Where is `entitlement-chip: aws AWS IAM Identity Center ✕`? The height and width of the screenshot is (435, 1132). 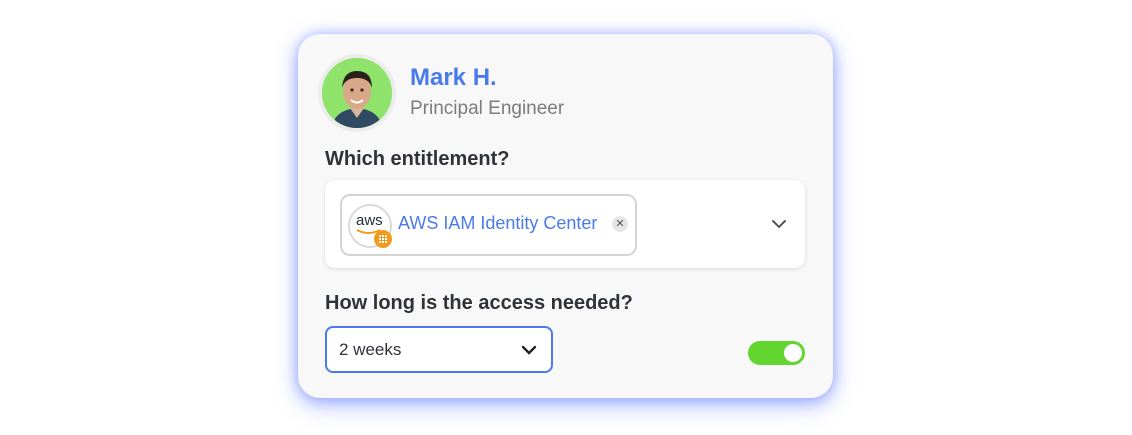 entitlement-chip: aws AWS IAM Identity Center ✕ is located at coordinates (488, 225).